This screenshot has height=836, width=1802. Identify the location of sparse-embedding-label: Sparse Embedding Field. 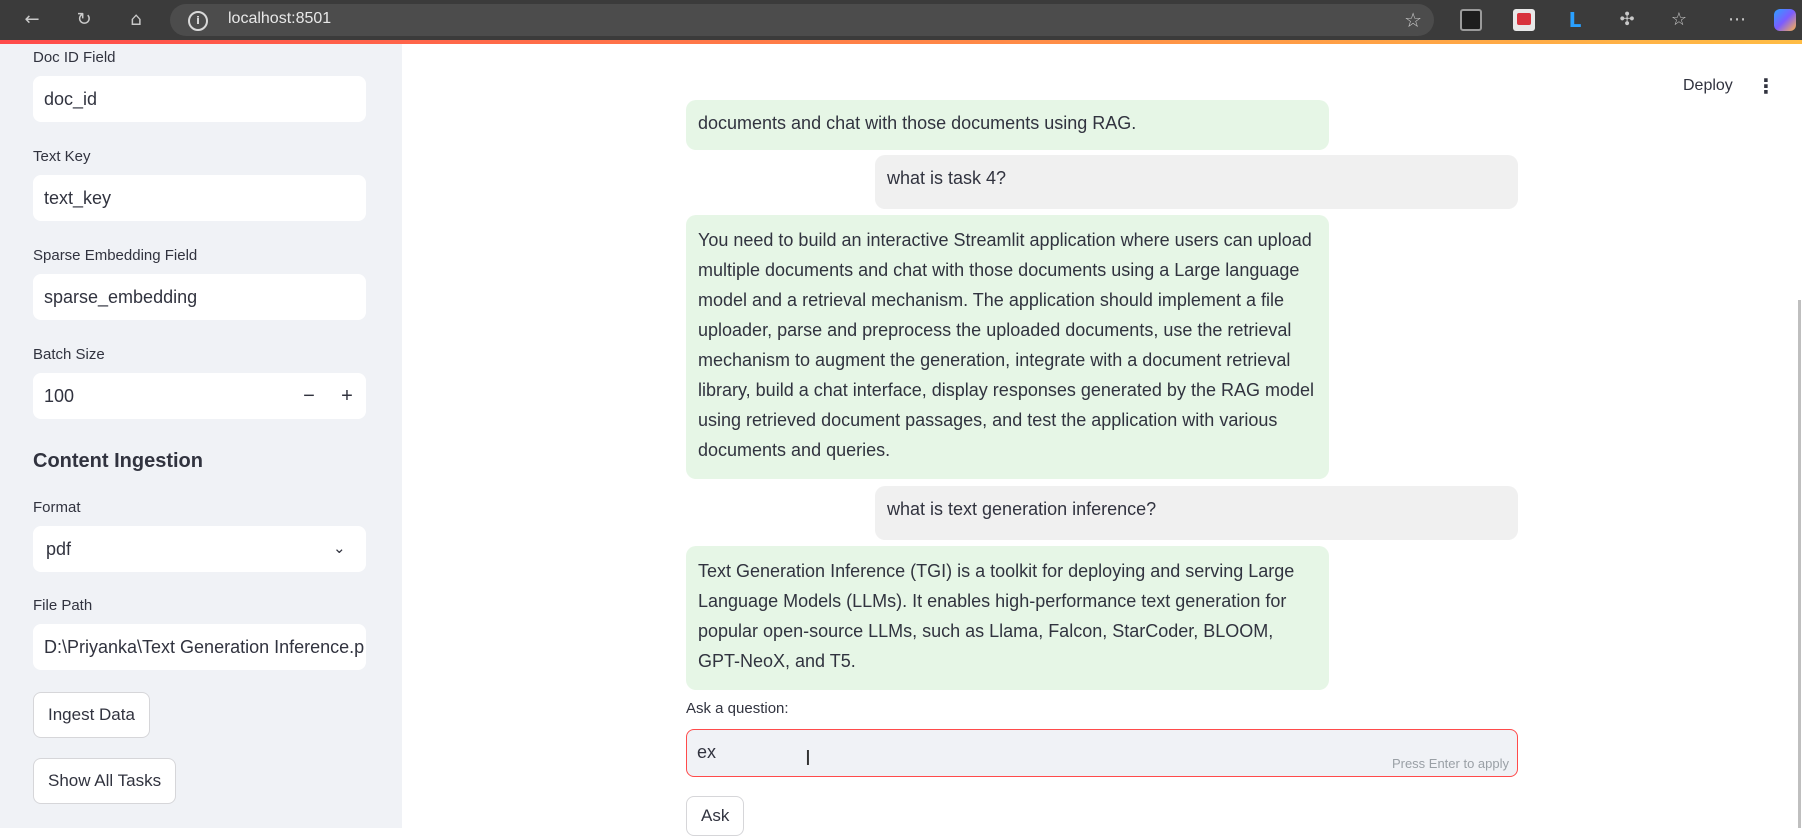
(115, 255).